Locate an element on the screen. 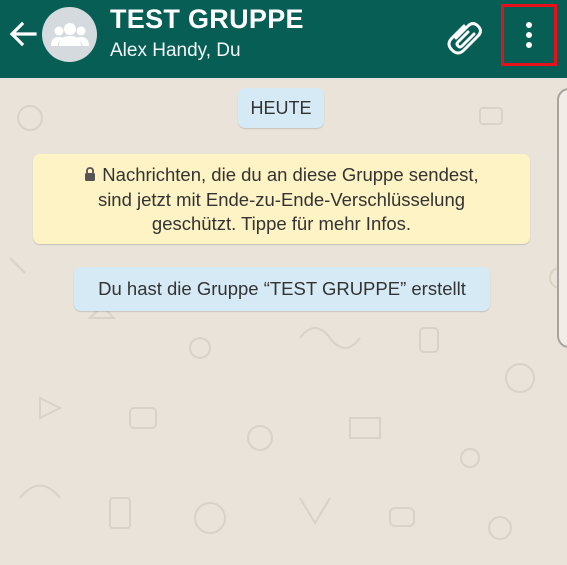  paperclip-icon is located at coordinates (464, 38).